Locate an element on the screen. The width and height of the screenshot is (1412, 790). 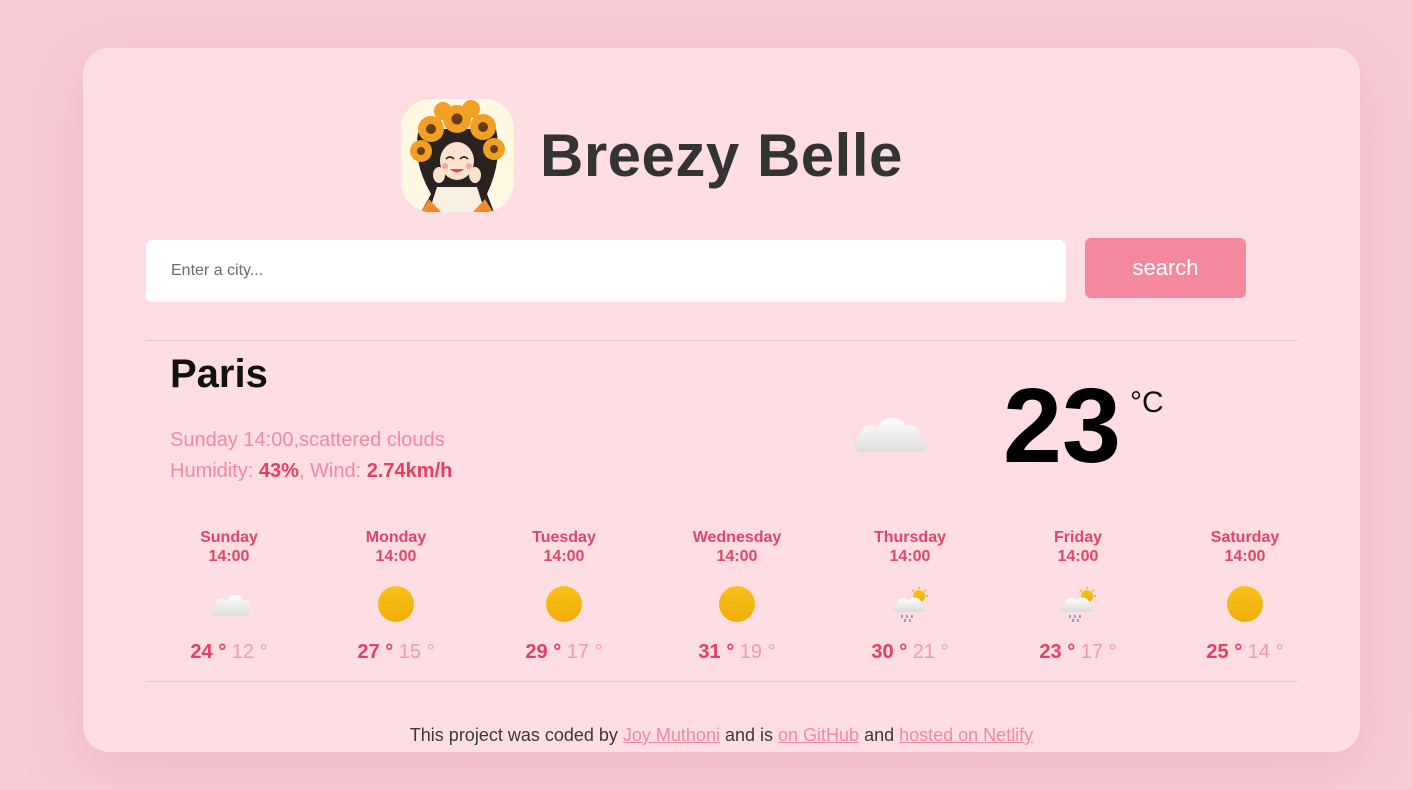
forecast-day: Sunday 14:00 24 ° 12 ° is located at coordinates (229, 596).